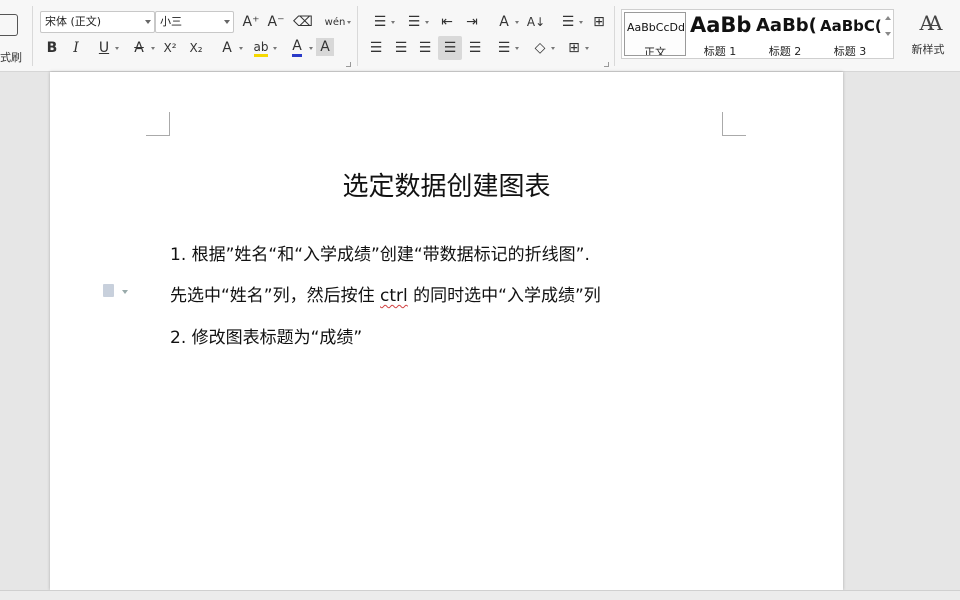  Describe the element at coordinates (786, 25) in the screenshot. I see `style-sample: AaBb(` at that location.